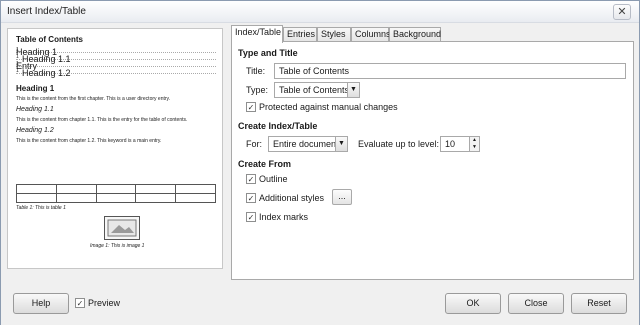 This screenshot has width=640, height=325. I want to click on outline-label: Outline, so click(273, 179).